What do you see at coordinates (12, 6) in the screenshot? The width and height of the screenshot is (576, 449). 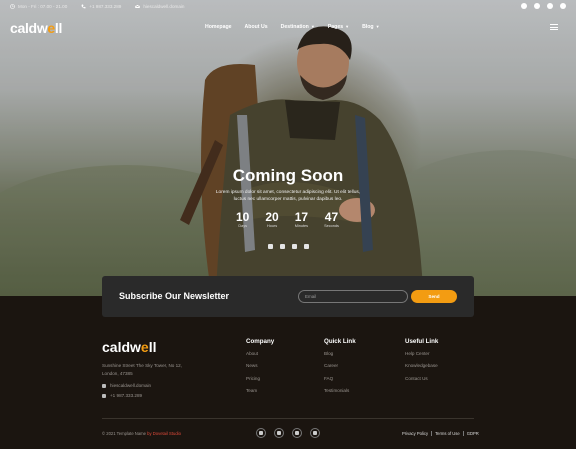 I see `clock-icon` at bounding box center [12, 6].